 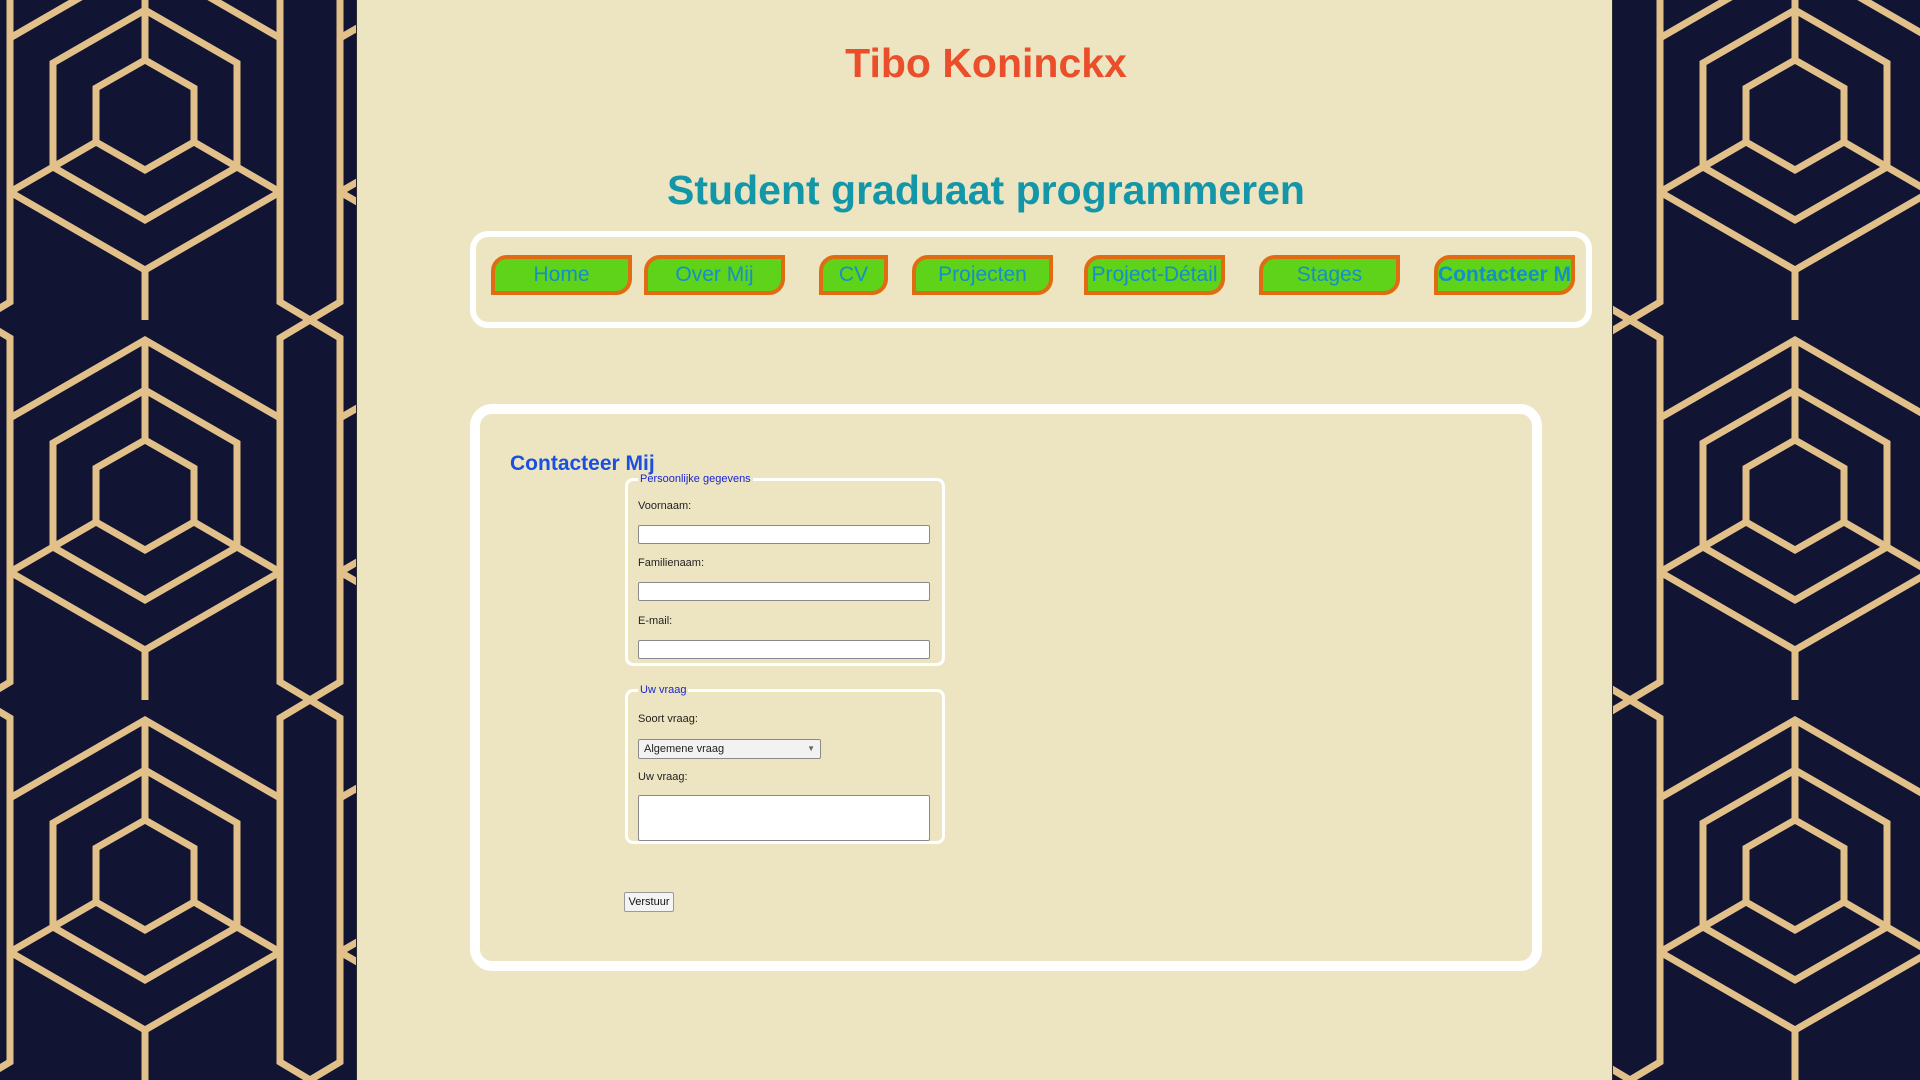 I want to click on nav-project-detail: Project-Détail, so click(x=1154, y=275).